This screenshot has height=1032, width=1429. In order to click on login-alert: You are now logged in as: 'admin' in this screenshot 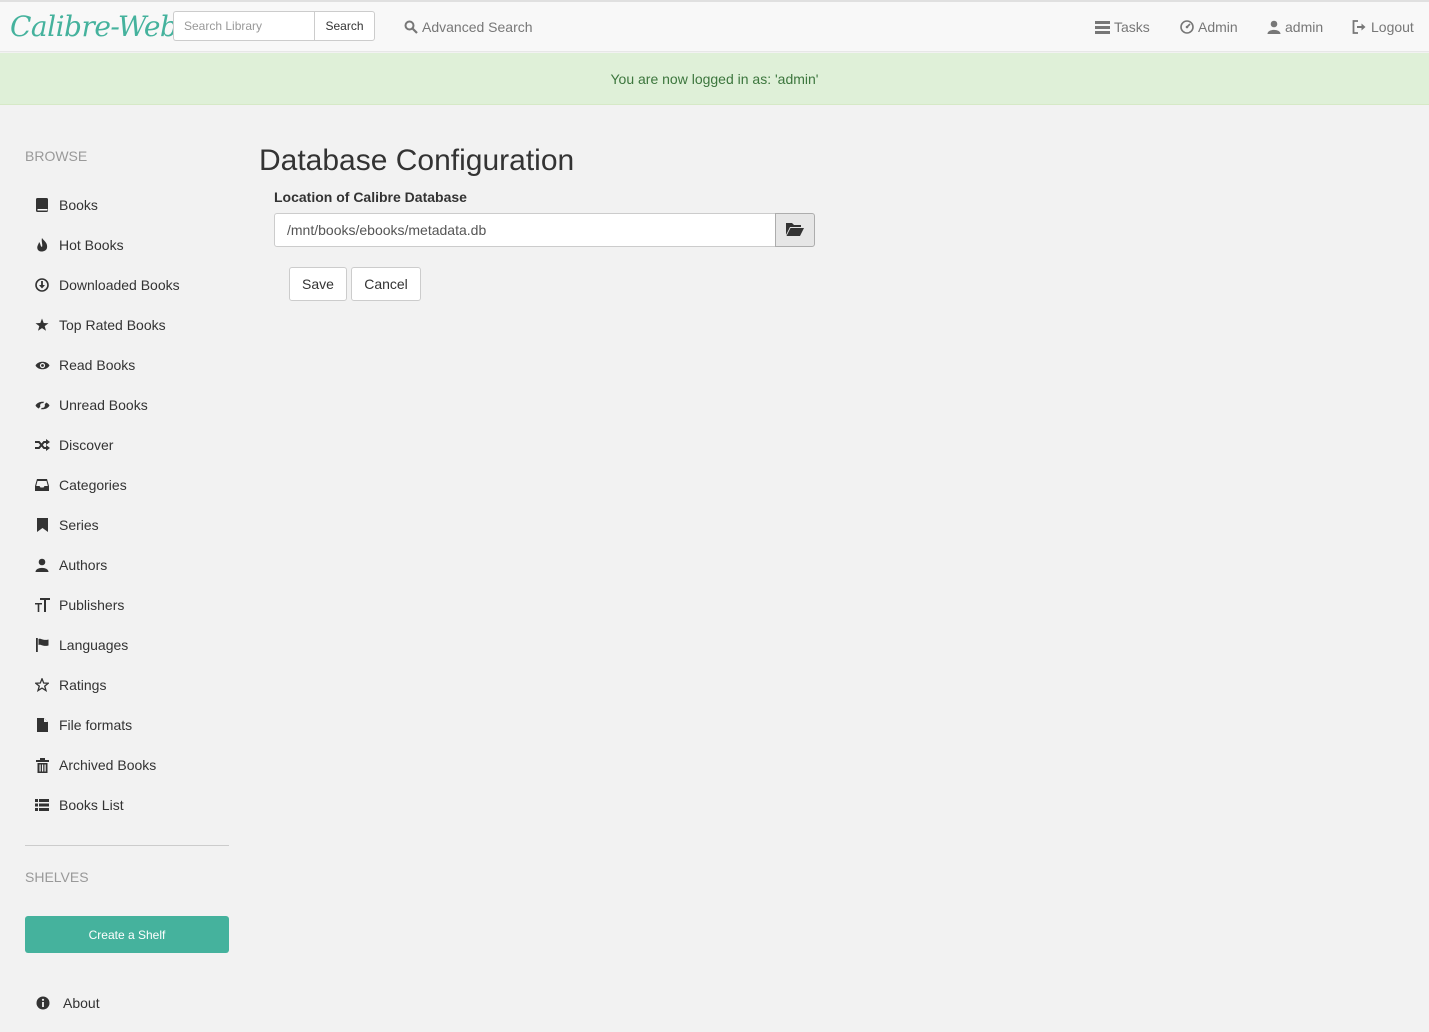, I will do `click(714, 79)`.